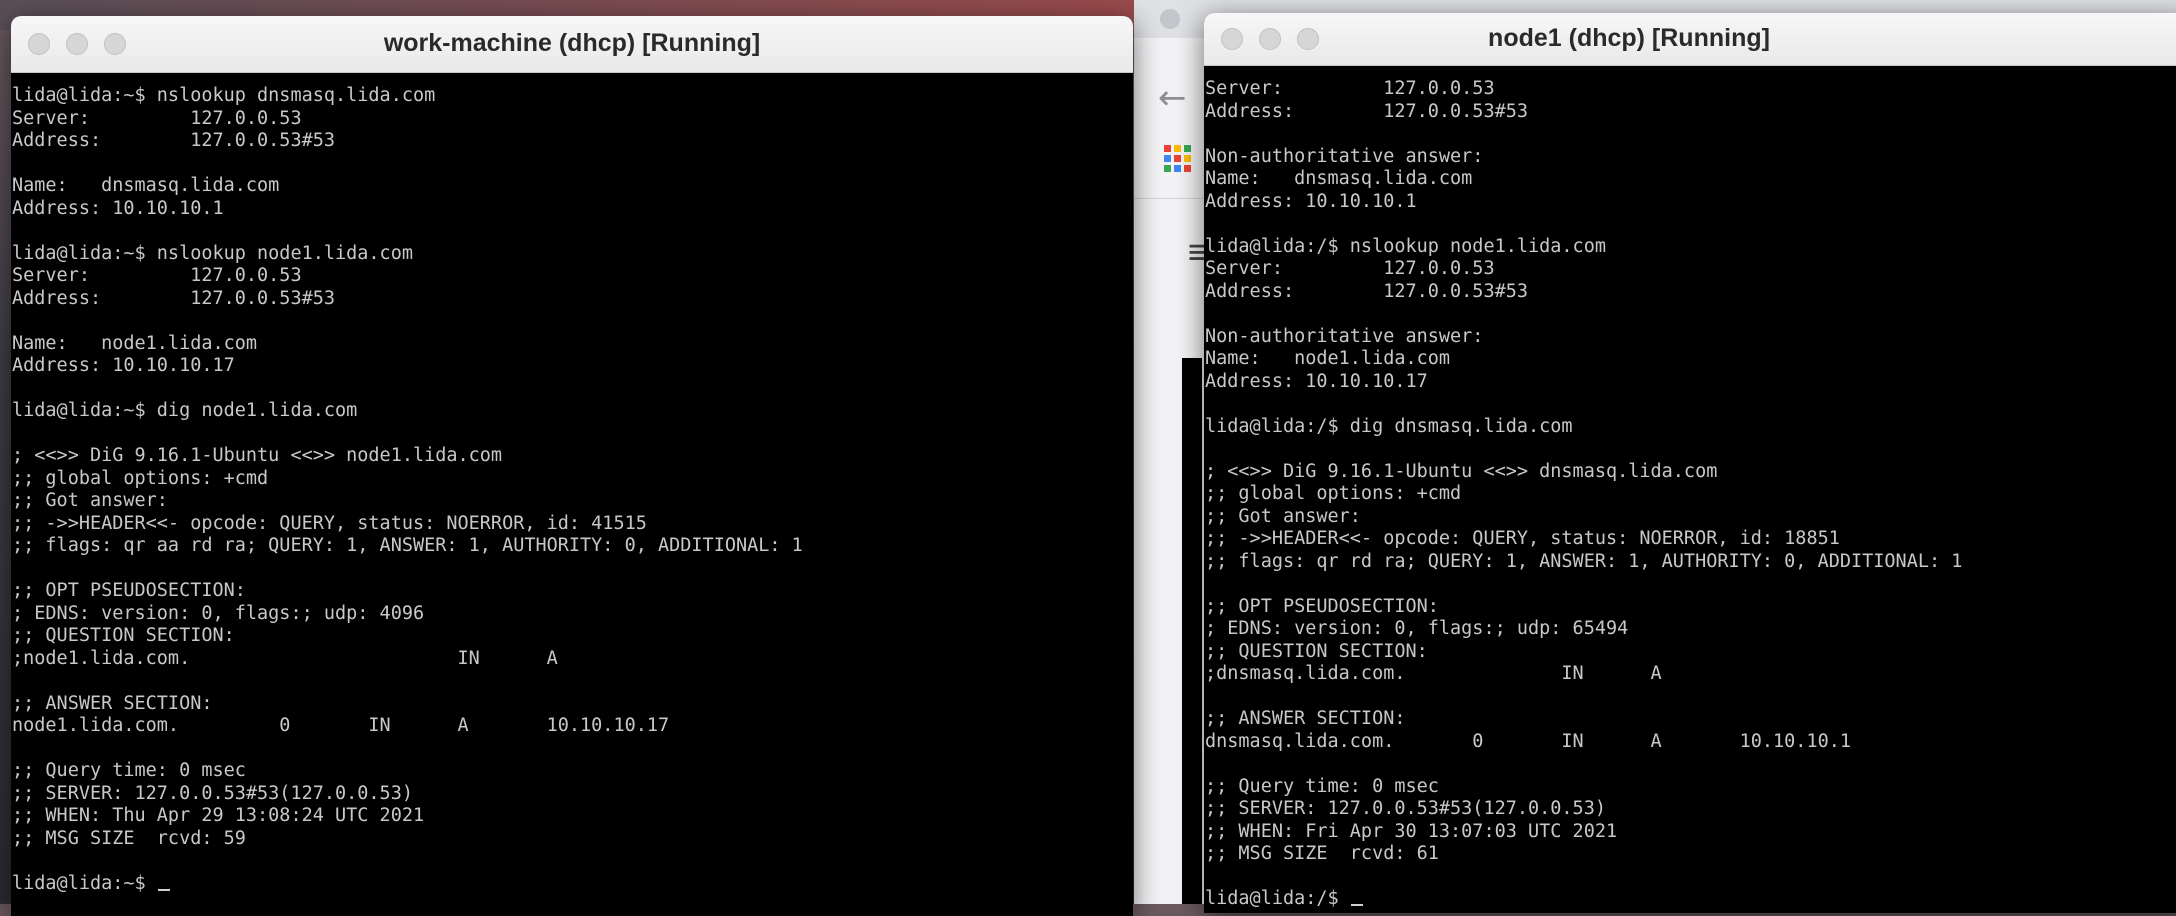 The height and width of the screenshot is (916, 2176). I want to click on terminal-line: dnsmasq.lida.com. 0 IN A 10.10.10.1, so click(1528, 741).